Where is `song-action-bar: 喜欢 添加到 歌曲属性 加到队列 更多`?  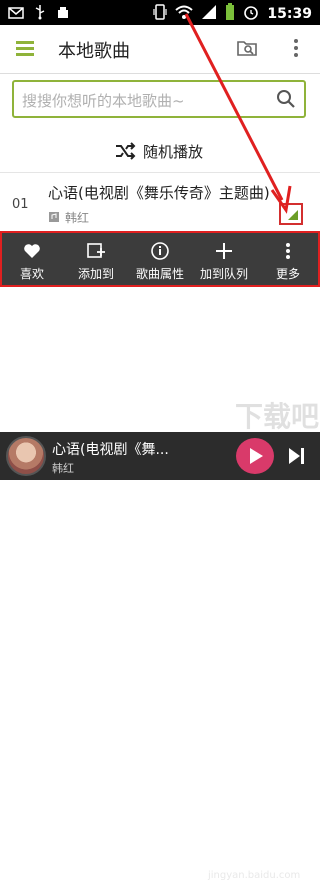
song-action-bar: 喜欢 添加到 歌曲属性 加到队列 更多 is located at coordinates (160, 259).